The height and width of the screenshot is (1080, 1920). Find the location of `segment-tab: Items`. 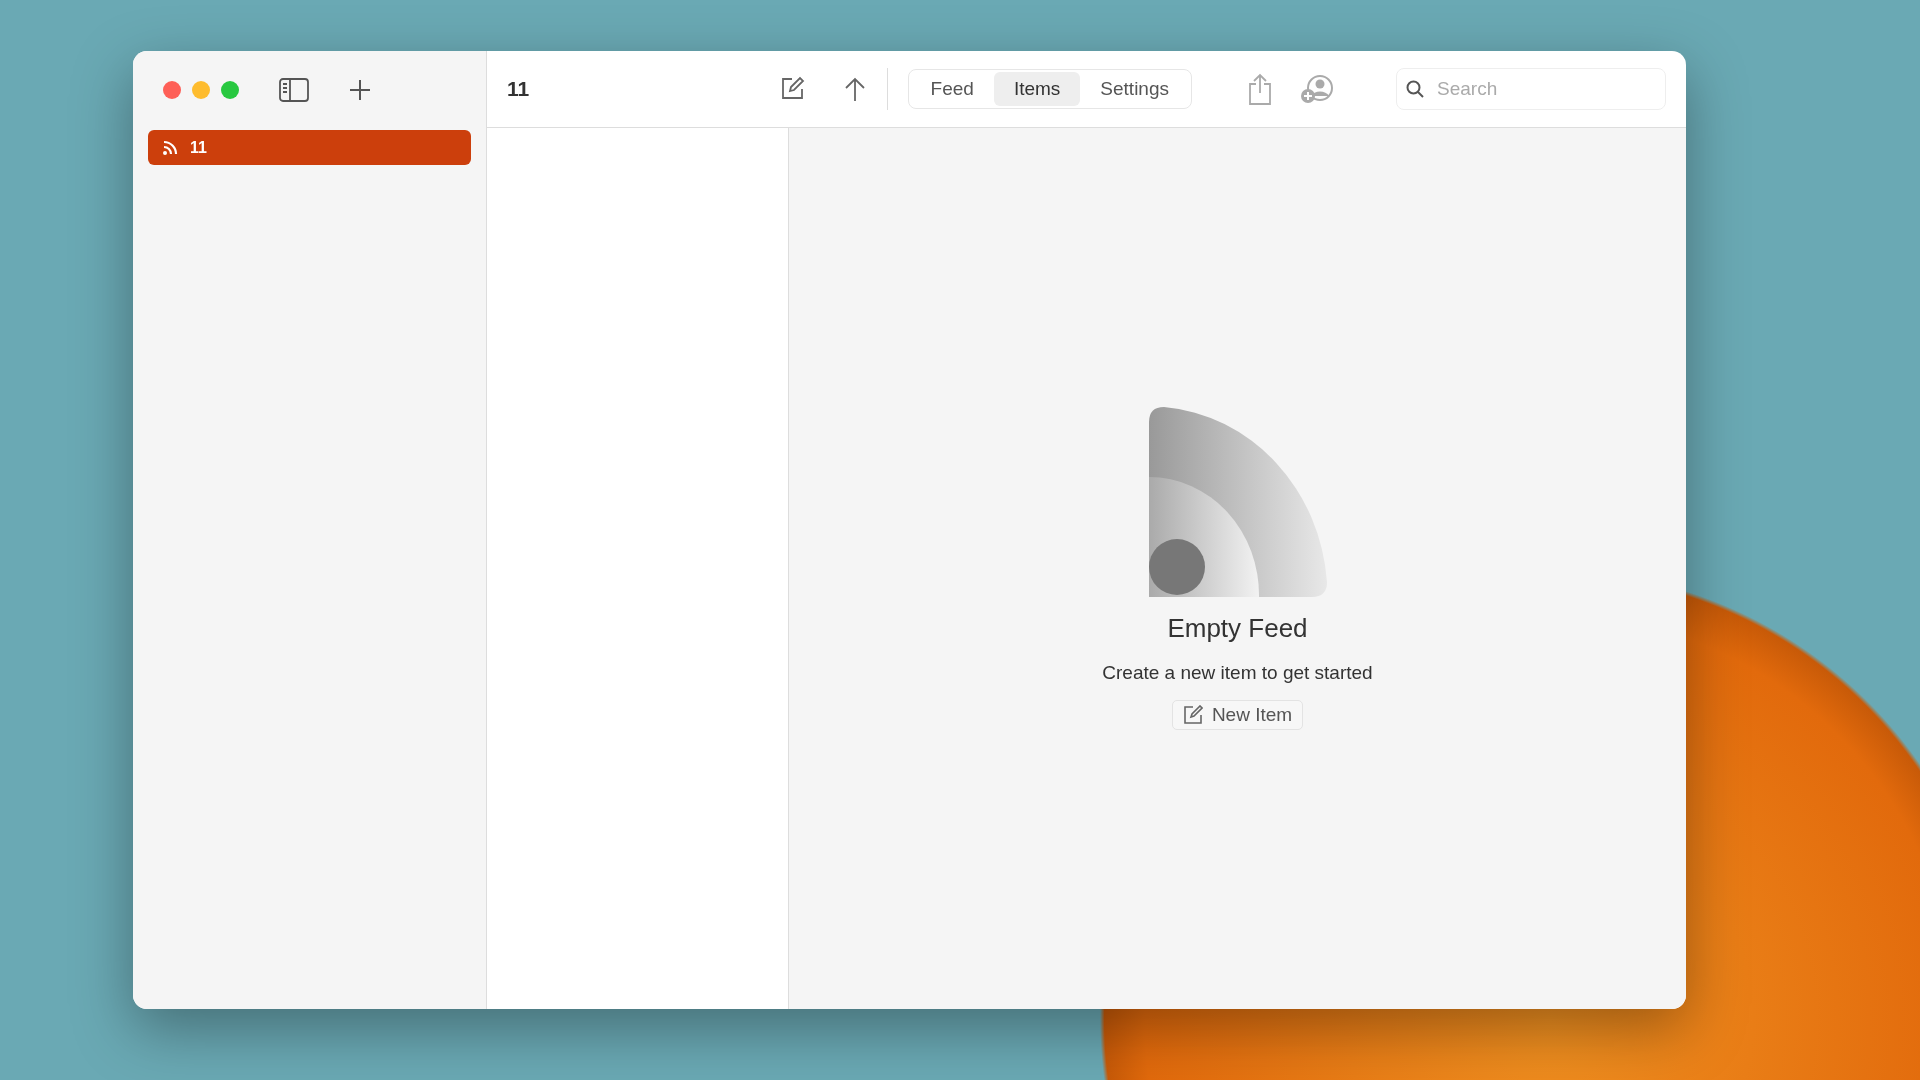

segment-tab: Items is located at coordinates (1037, 89).